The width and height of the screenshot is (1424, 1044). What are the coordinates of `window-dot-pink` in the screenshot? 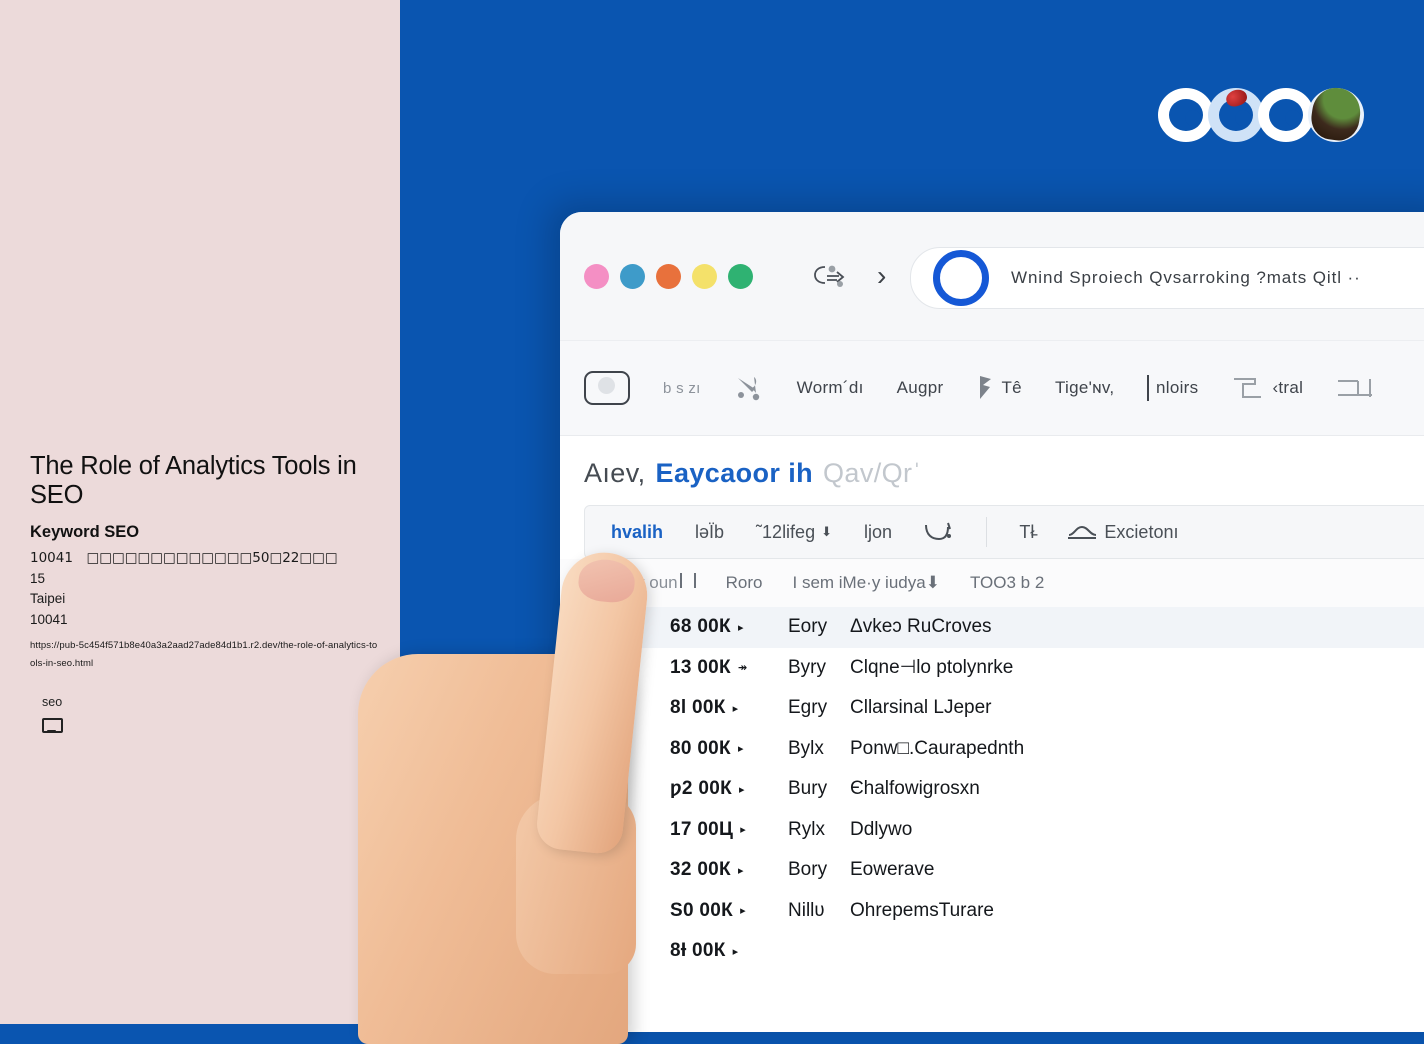 It's located at (596, 276).